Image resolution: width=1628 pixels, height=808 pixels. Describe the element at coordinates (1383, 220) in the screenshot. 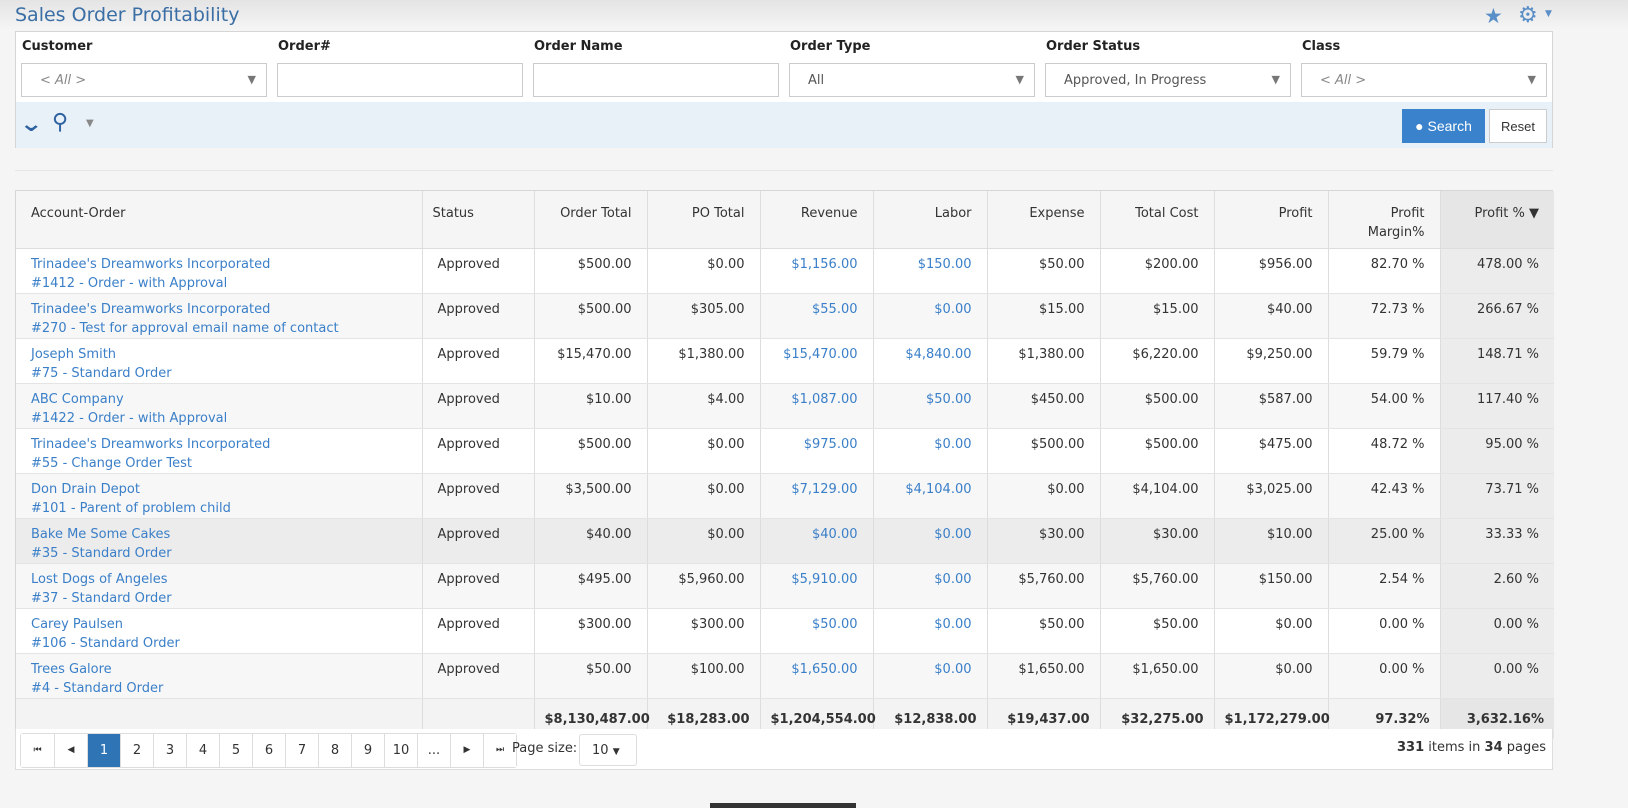

I see `column-header: Profit Margin%` at that location.